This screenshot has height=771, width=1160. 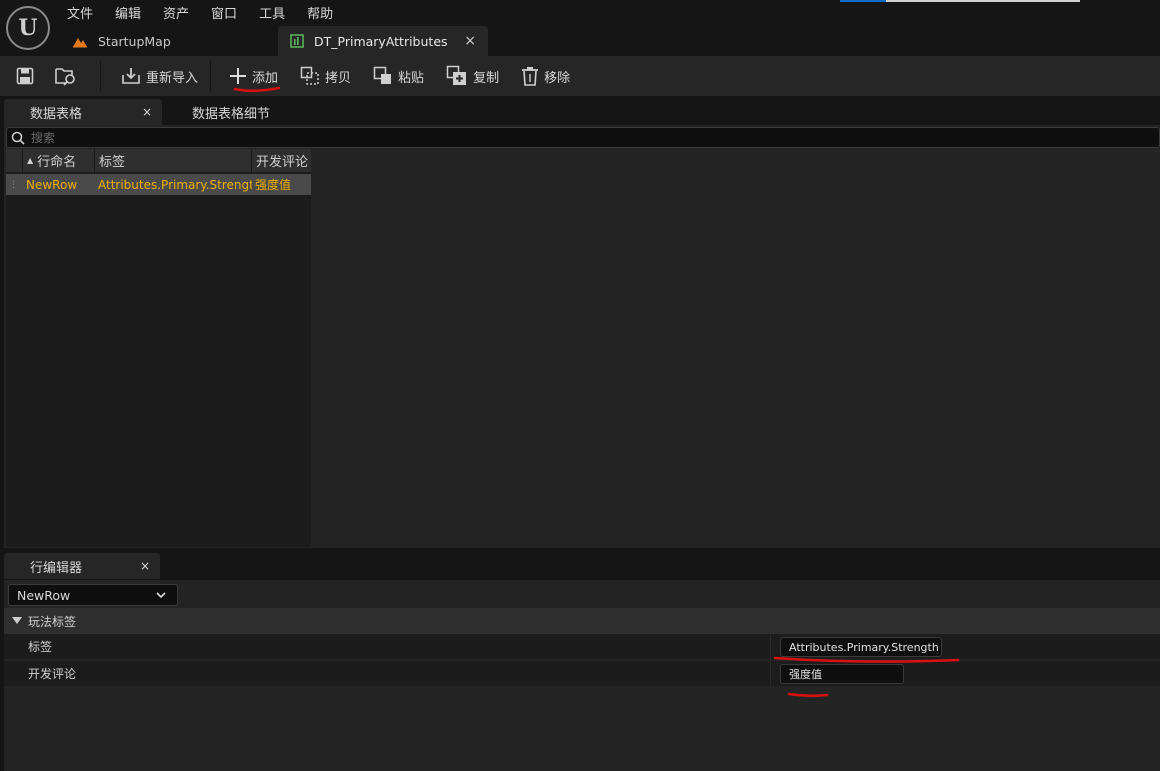 I want to click on menu-help: 帮助, so click(x=320, y=12).